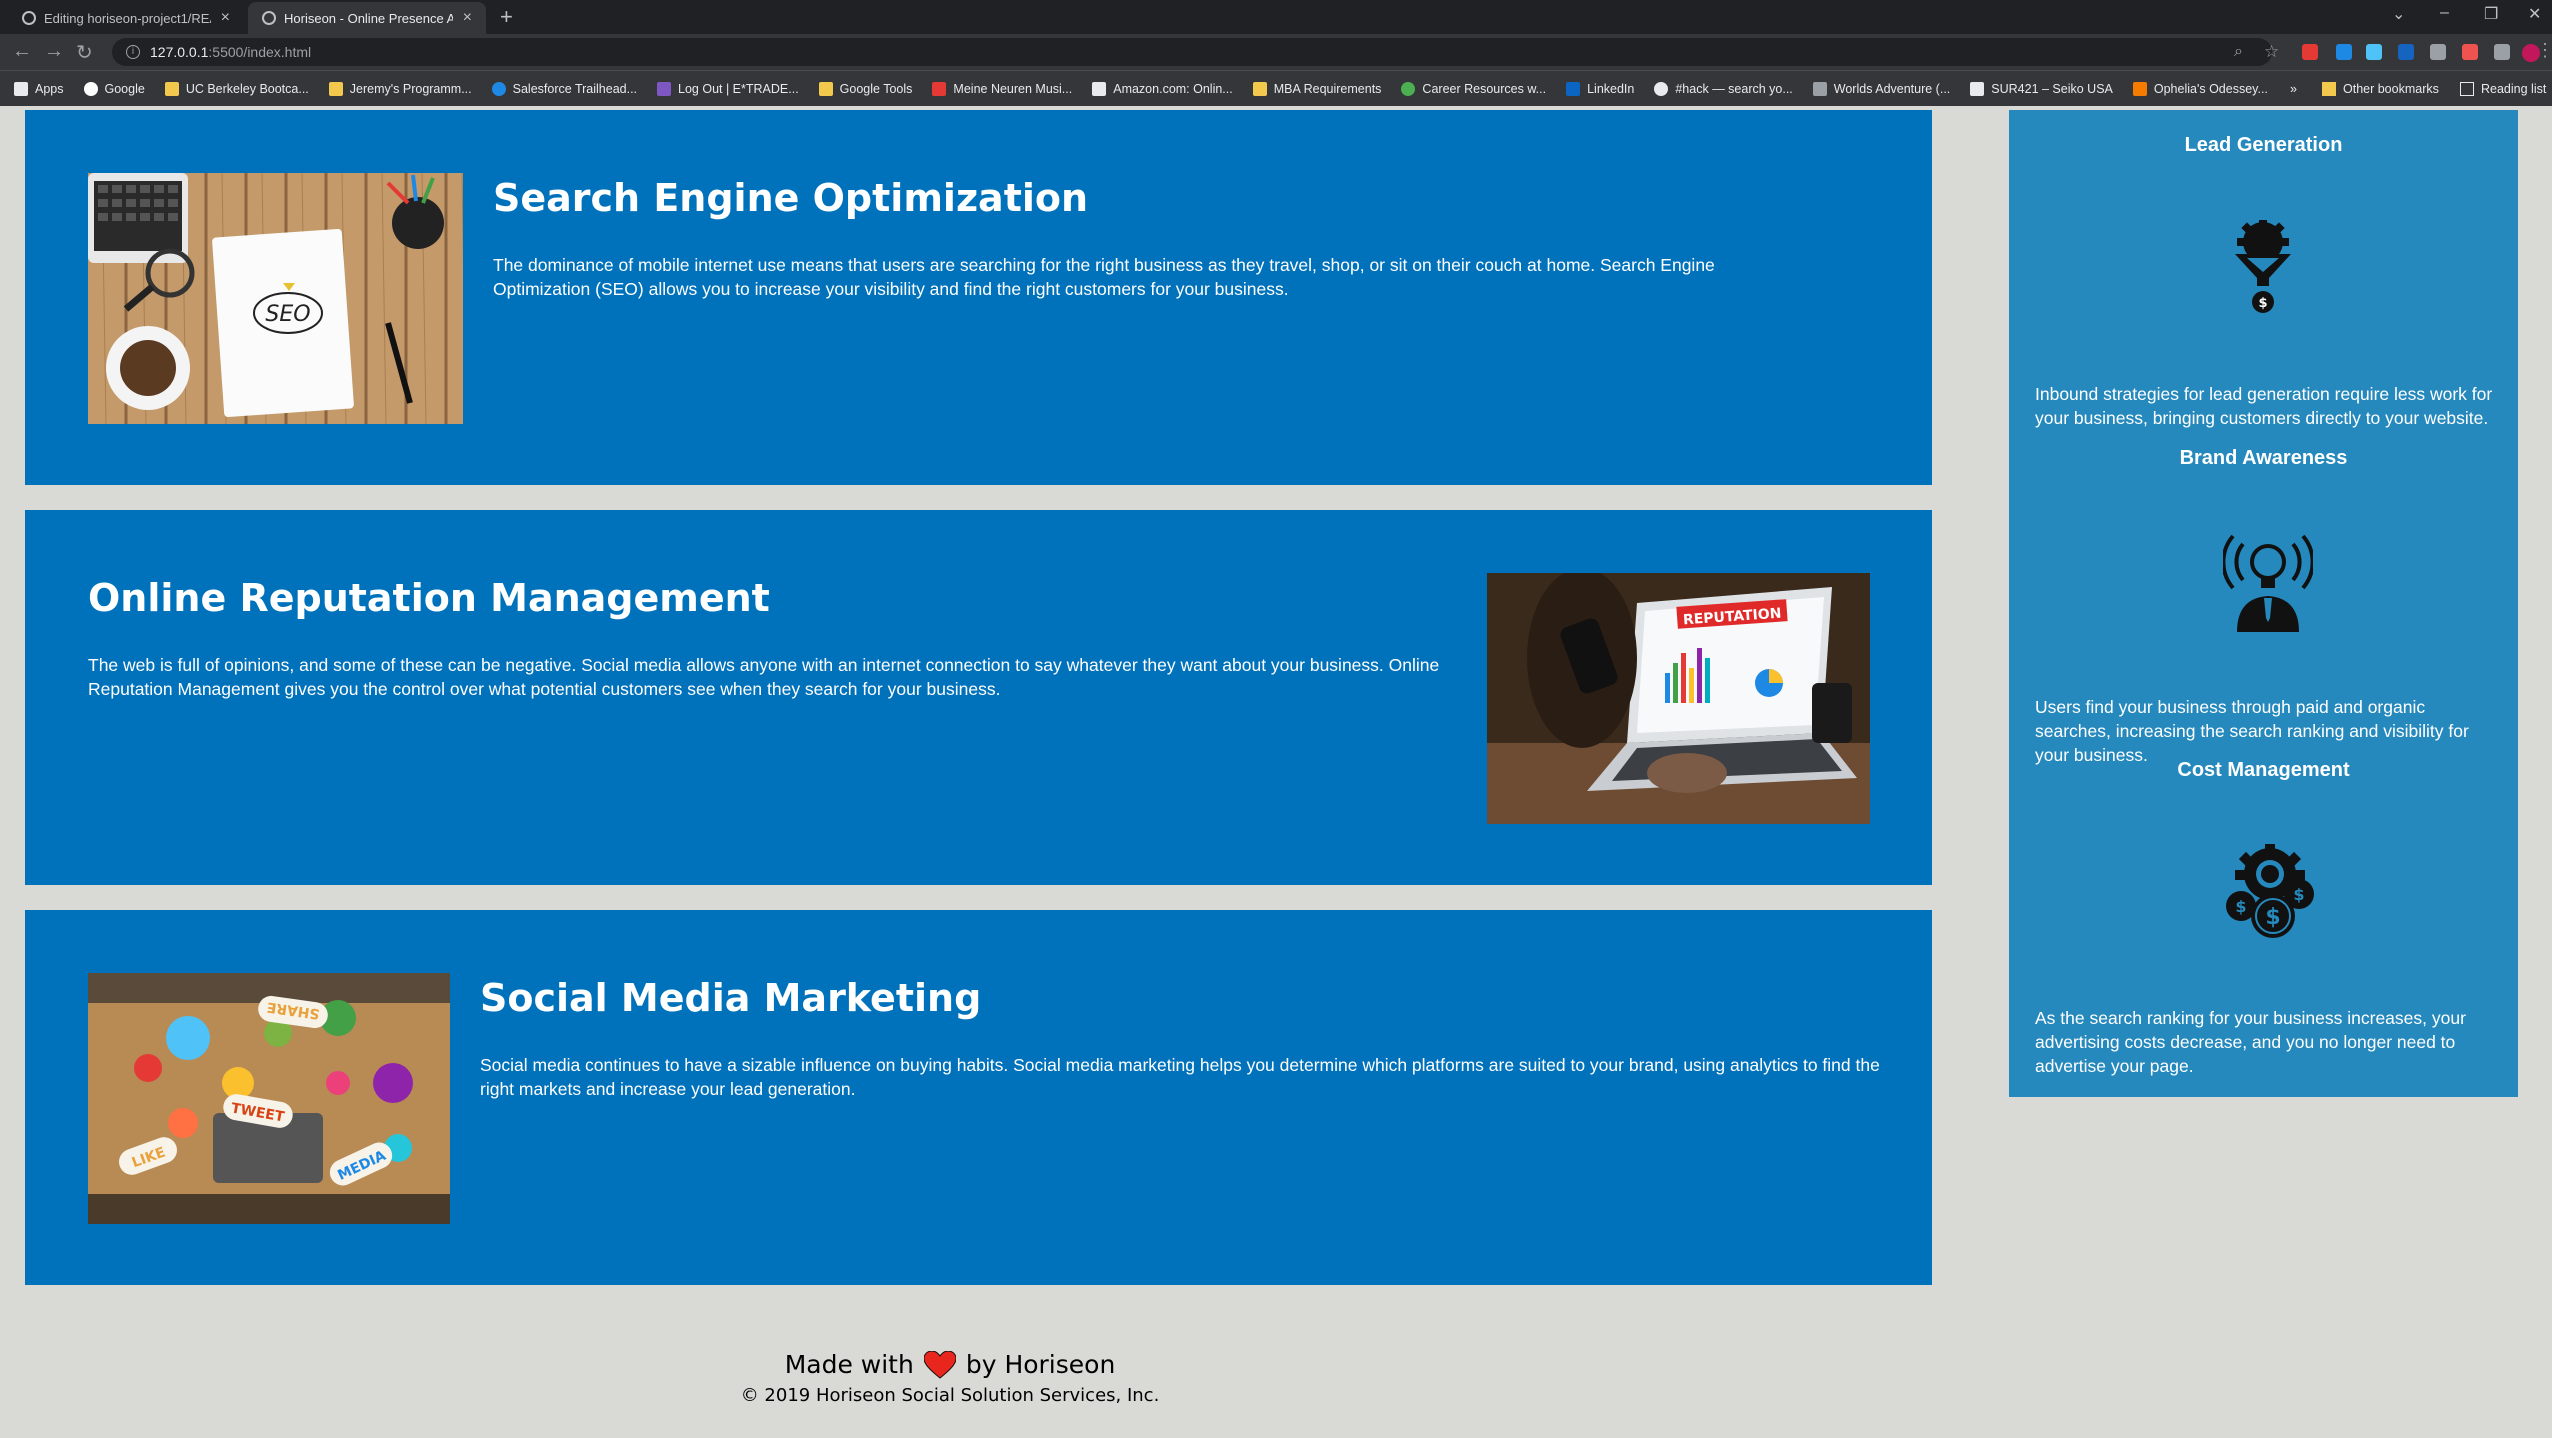 This screenshot has height=1438, width=2552. What do you see at coordinates (2502, 52) in the screenshot?
I see `puzzle-icon` at bounding box center [2502, 52].